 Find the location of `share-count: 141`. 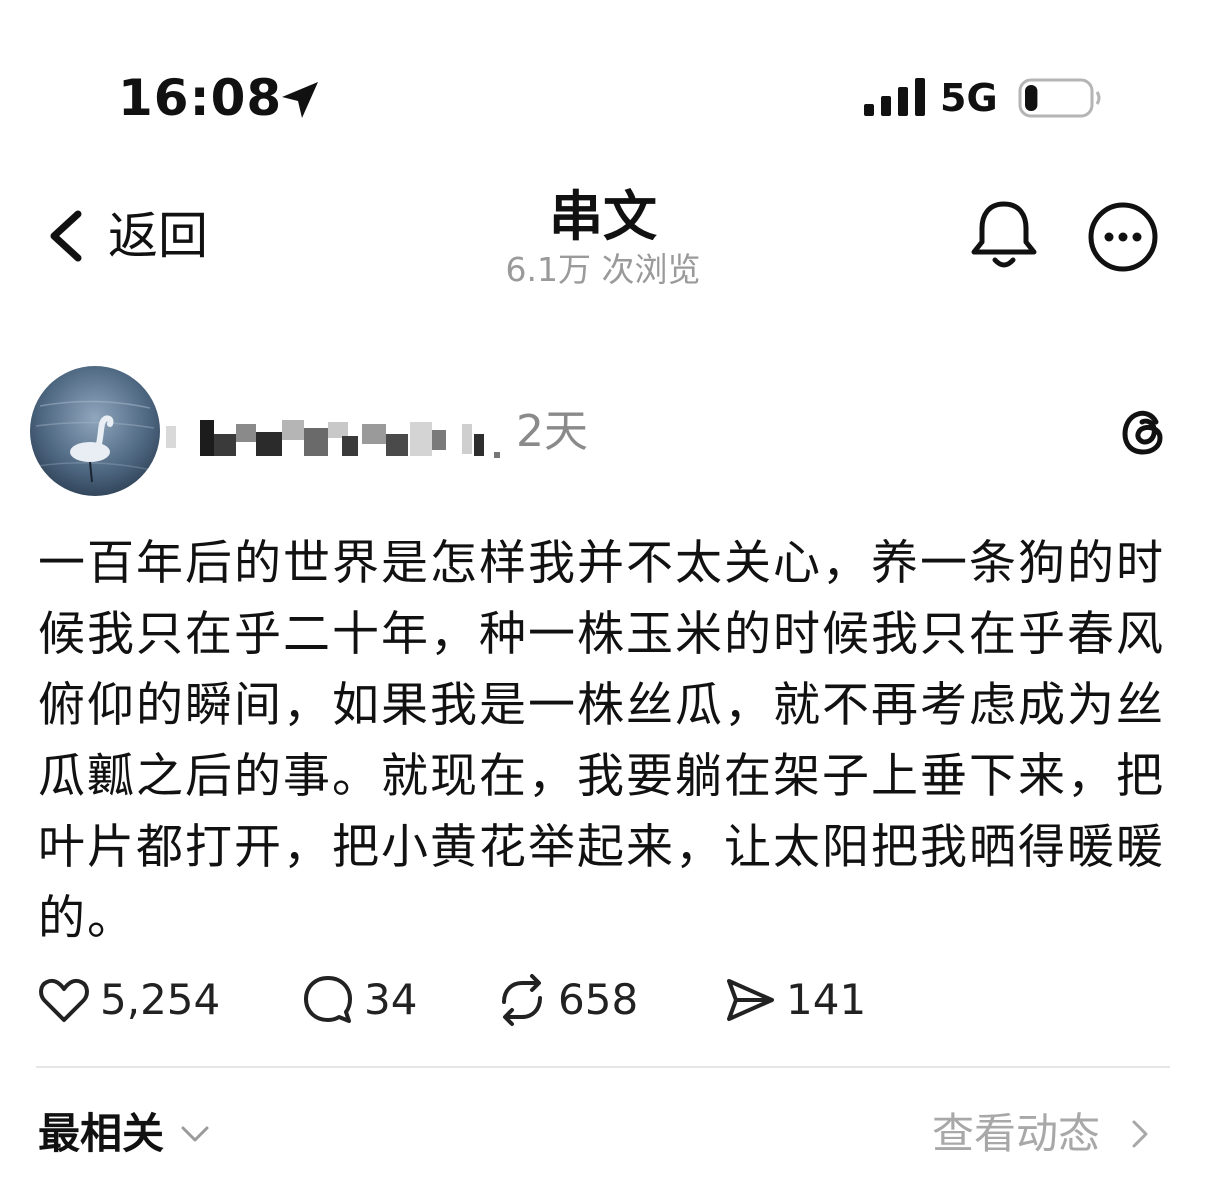

share-count: 141 is located at coordinates (826, 999).